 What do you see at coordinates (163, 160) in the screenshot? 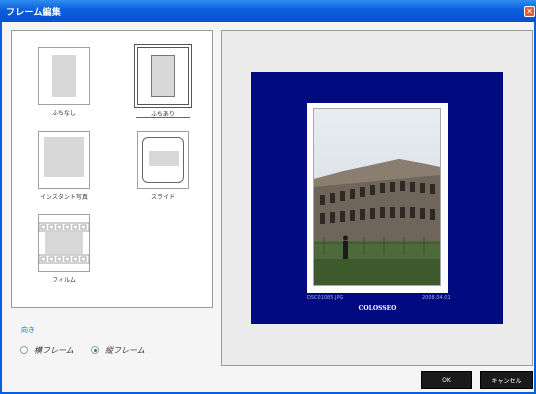
I see `frame-slide-thumbnail` at bounding box center [163, 160].